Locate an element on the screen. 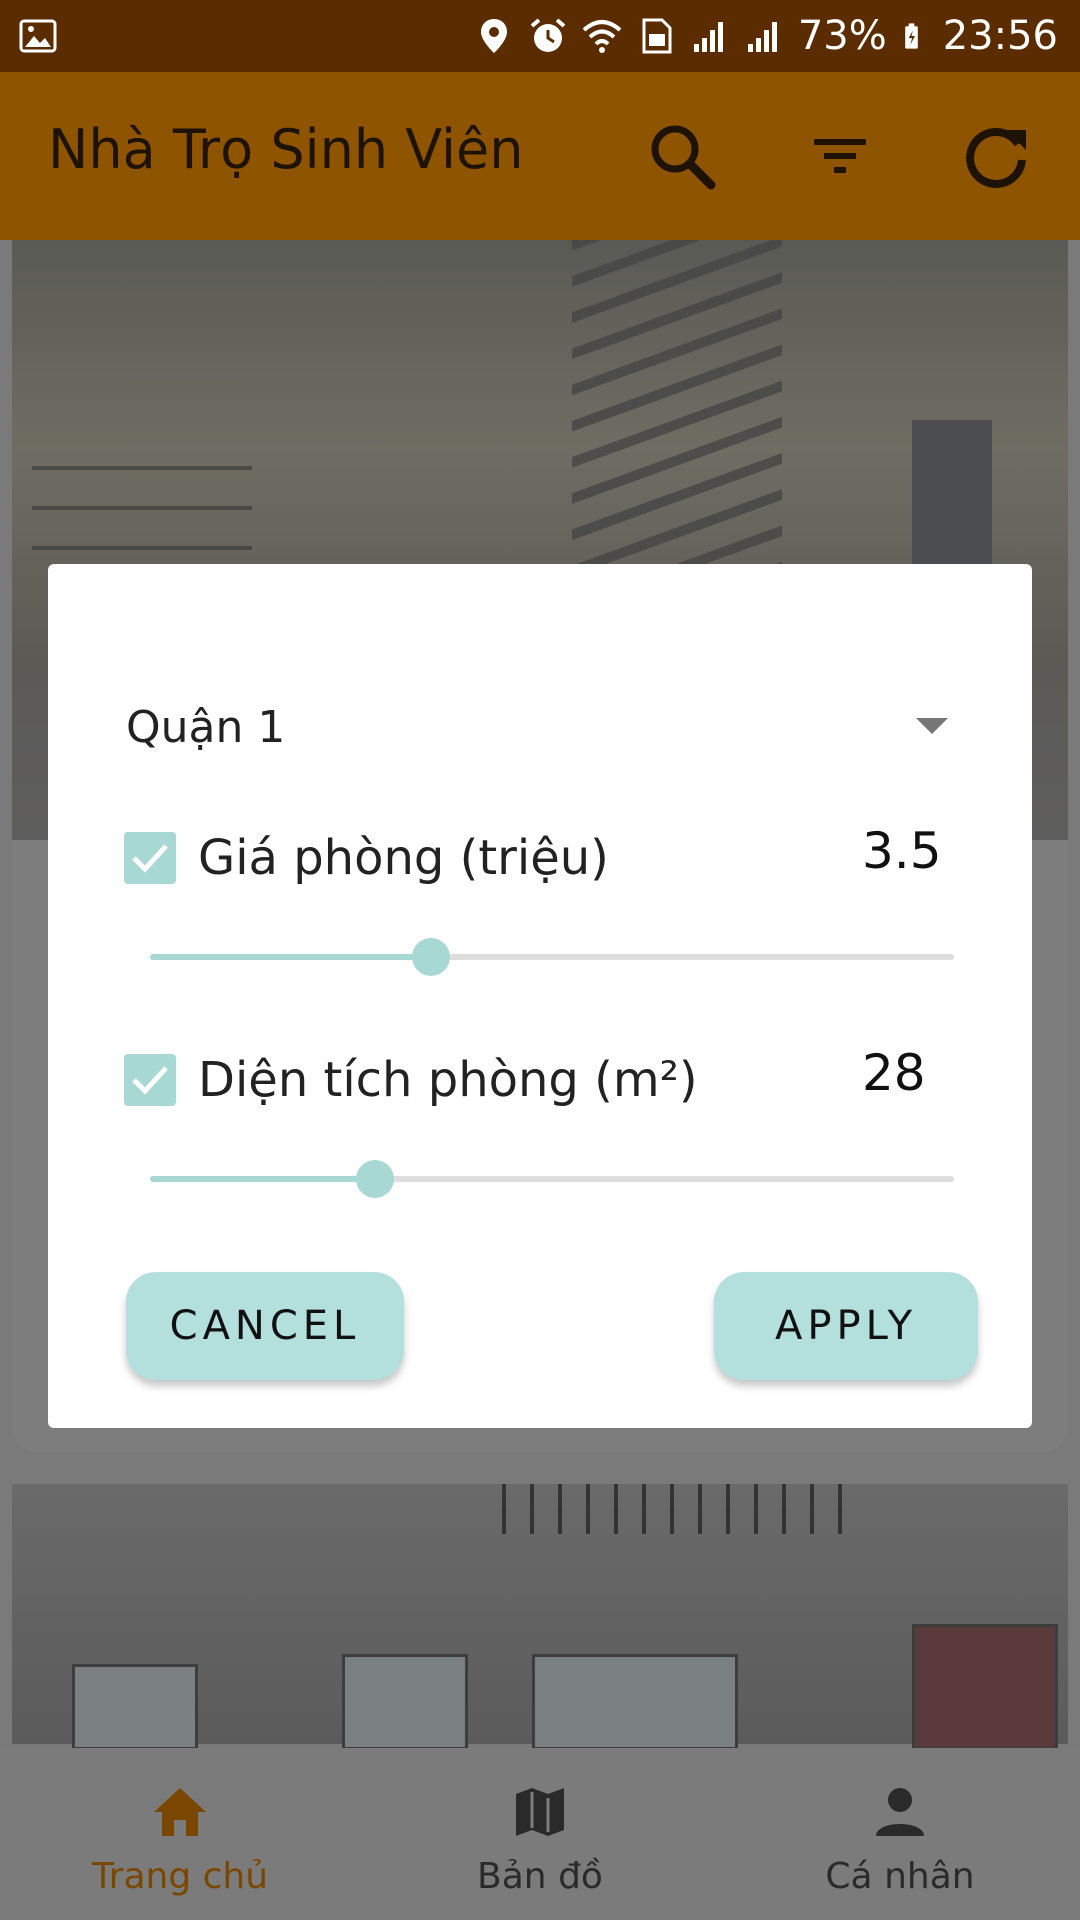 The width and height of the screenshot is (1080, 1920). dropdown-arrow-icon is located at coordinates (932, 726).